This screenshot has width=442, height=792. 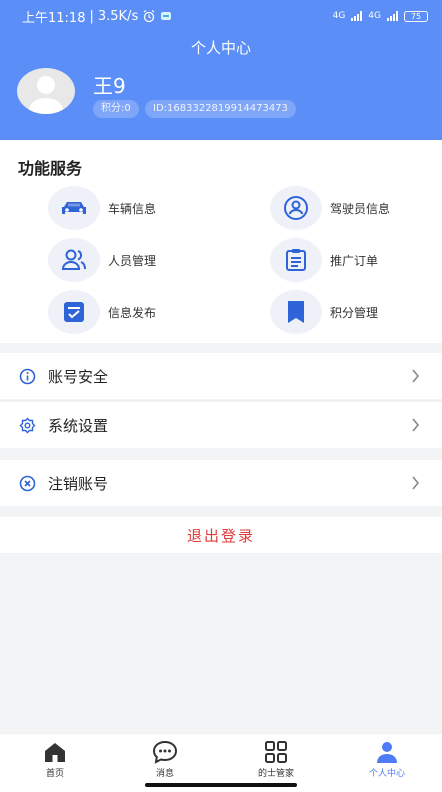 I want to click on cancel-account-label: 注销账号, so click(x=78, y=483).